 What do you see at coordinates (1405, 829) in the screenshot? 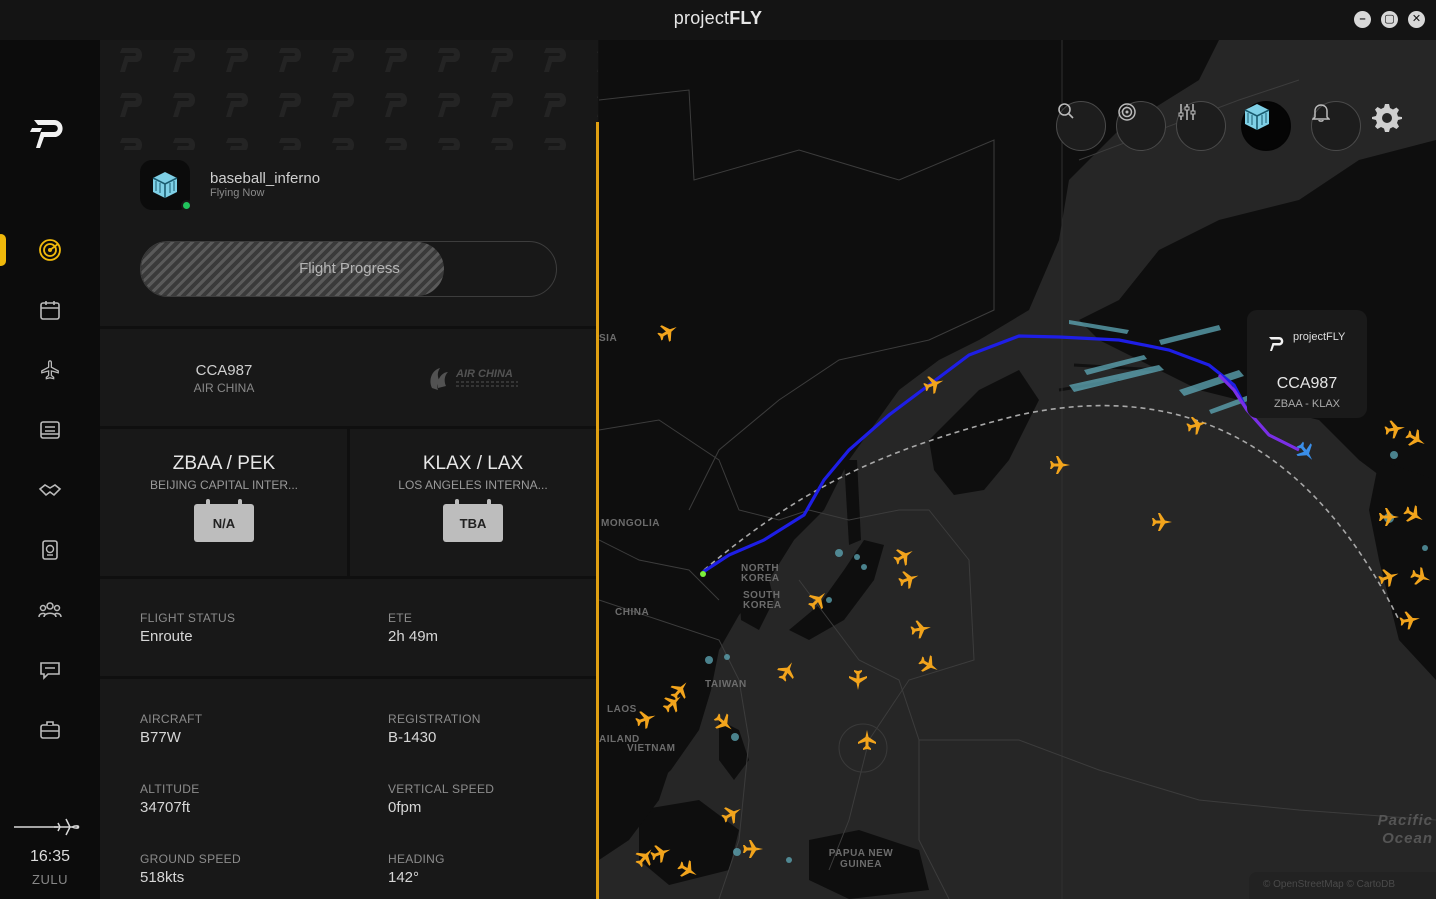
I see `map-label-ocean: Pacific Ocean` at bounding box center [1405, 829].